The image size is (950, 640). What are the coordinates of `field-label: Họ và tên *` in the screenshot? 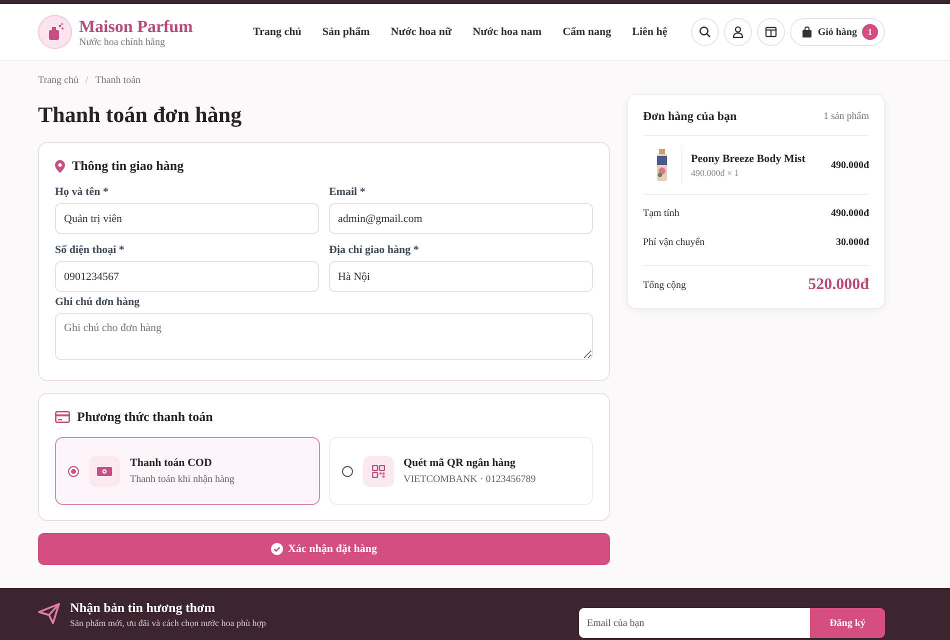 It's located at (82, 192).